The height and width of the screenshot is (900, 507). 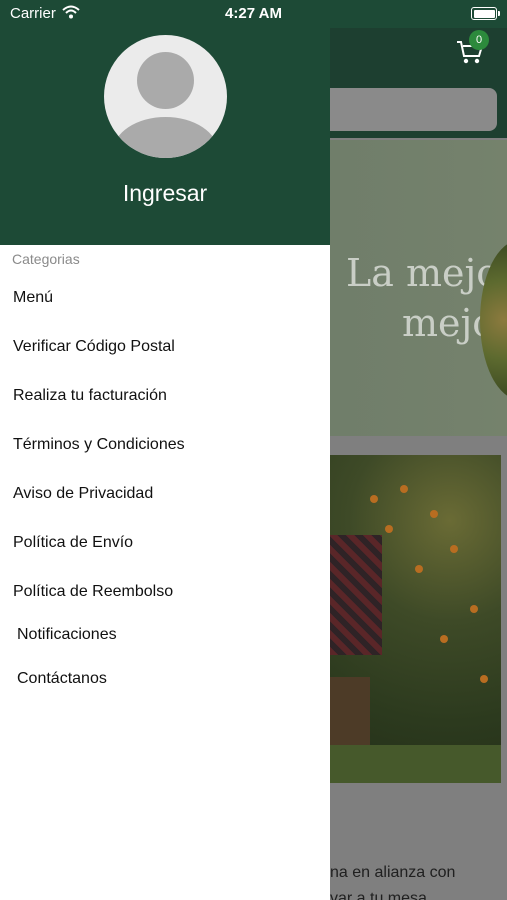 I want to click on farmer-photo, so click(x=415, y=619).